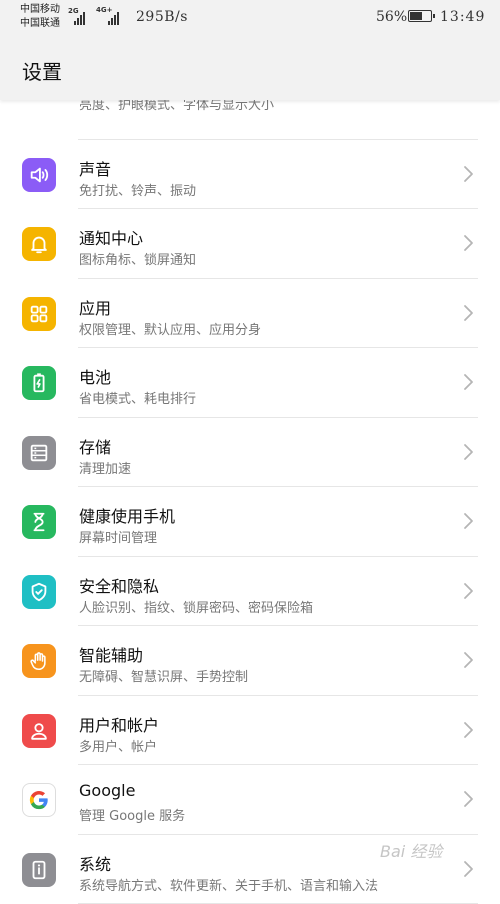 This screenshot has width=500, height=904. I want to click on signal-strength-2-icon, so click(113, 18).